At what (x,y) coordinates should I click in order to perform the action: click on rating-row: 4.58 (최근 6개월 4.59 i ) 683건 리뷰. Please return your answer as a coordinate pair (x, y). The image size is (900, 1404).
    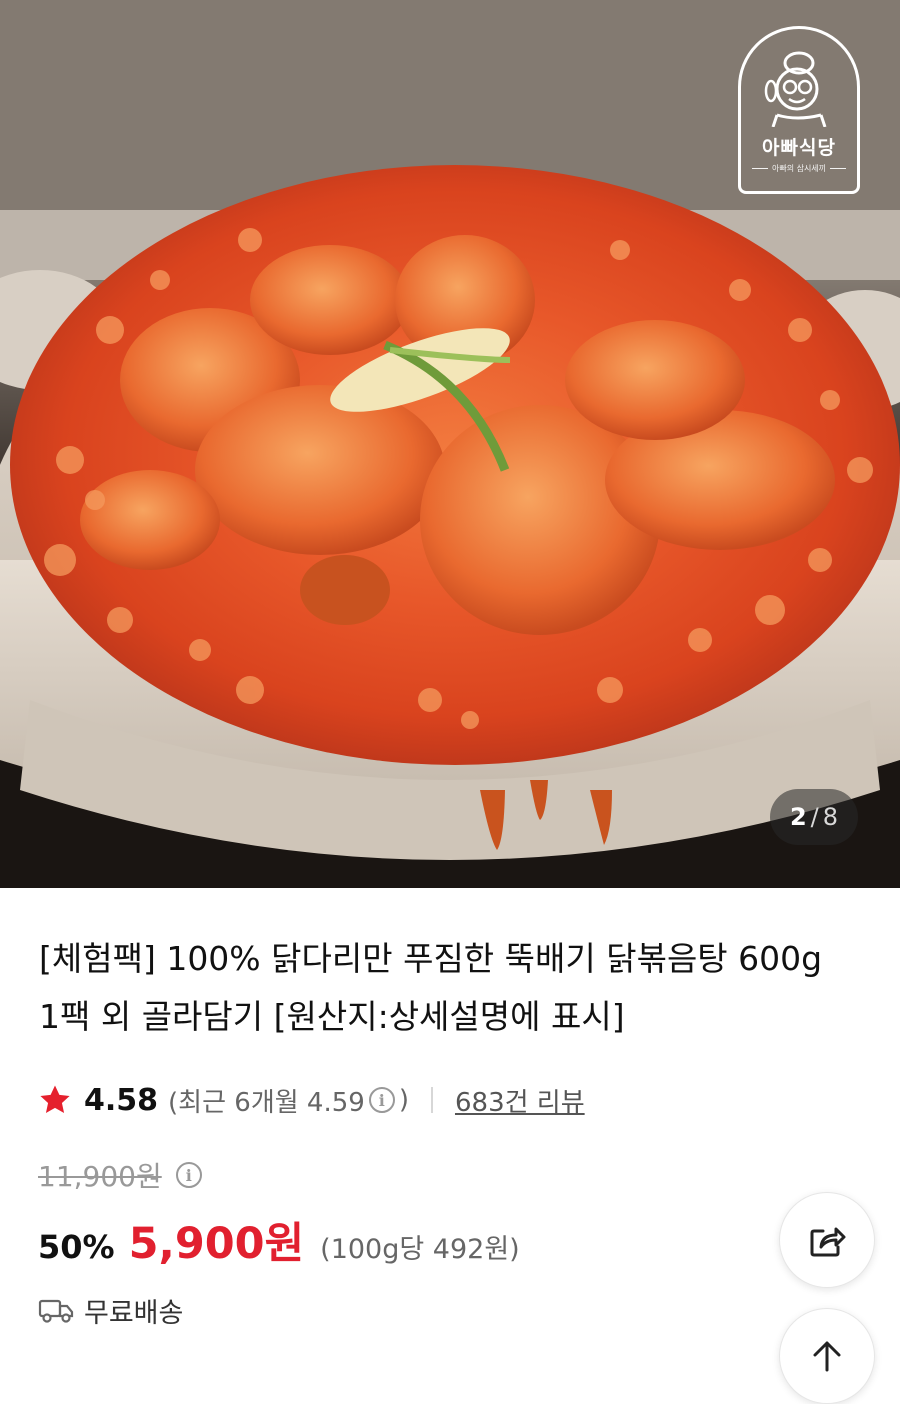
    Looking at the image, I should click on (311, 1100).